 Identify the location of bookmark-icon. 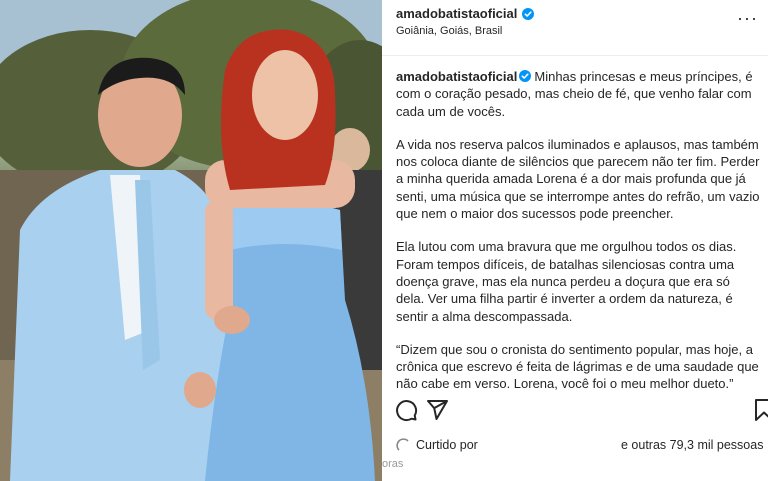
(761, 410).